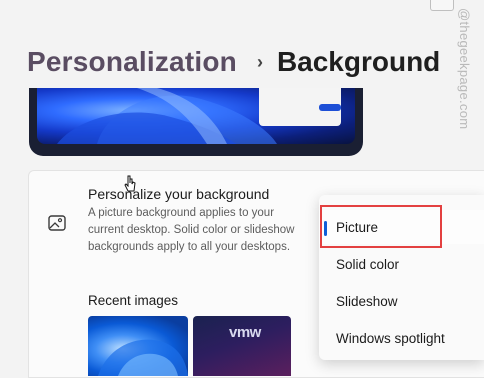  Describe the element at coordinates (330, 107) in the screenshot. I see `preview-window-button` at that location.